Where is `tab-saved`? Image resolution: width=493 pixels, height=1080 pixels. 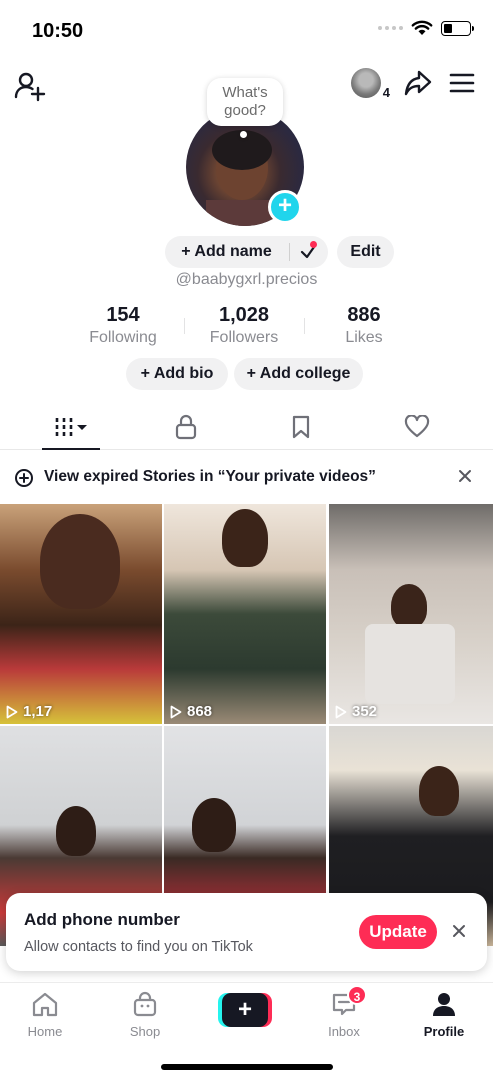 tab-saved is located at coordinates (301, 426).